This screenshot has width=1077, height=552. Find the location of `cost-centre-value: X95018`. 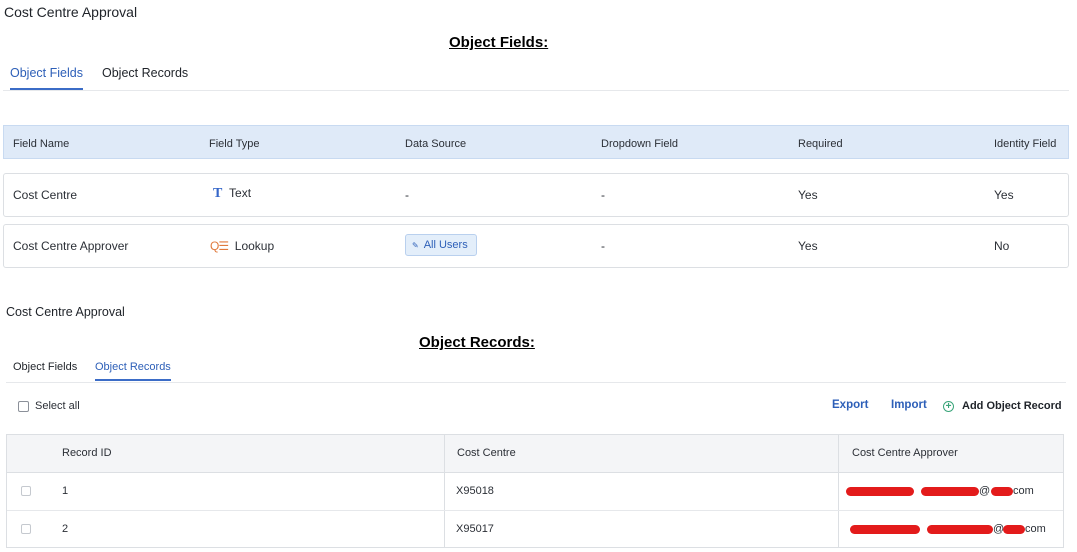

cost-centre-value: X95018 is located at coordinates (475, 491).